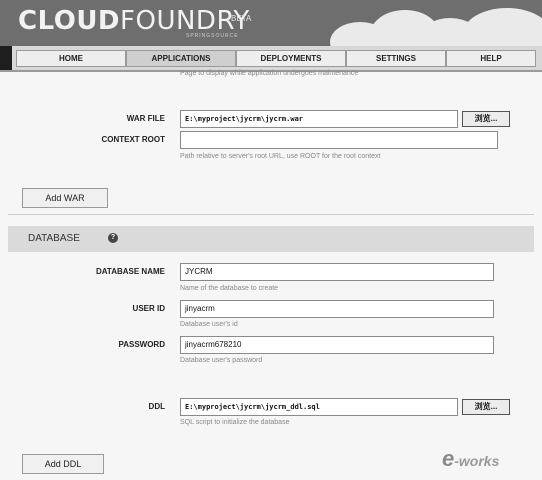 Image resolution: width=542 pixels, height=480 pixels. I want to click on user-id-hint: Database user's id, so click(209, 324).